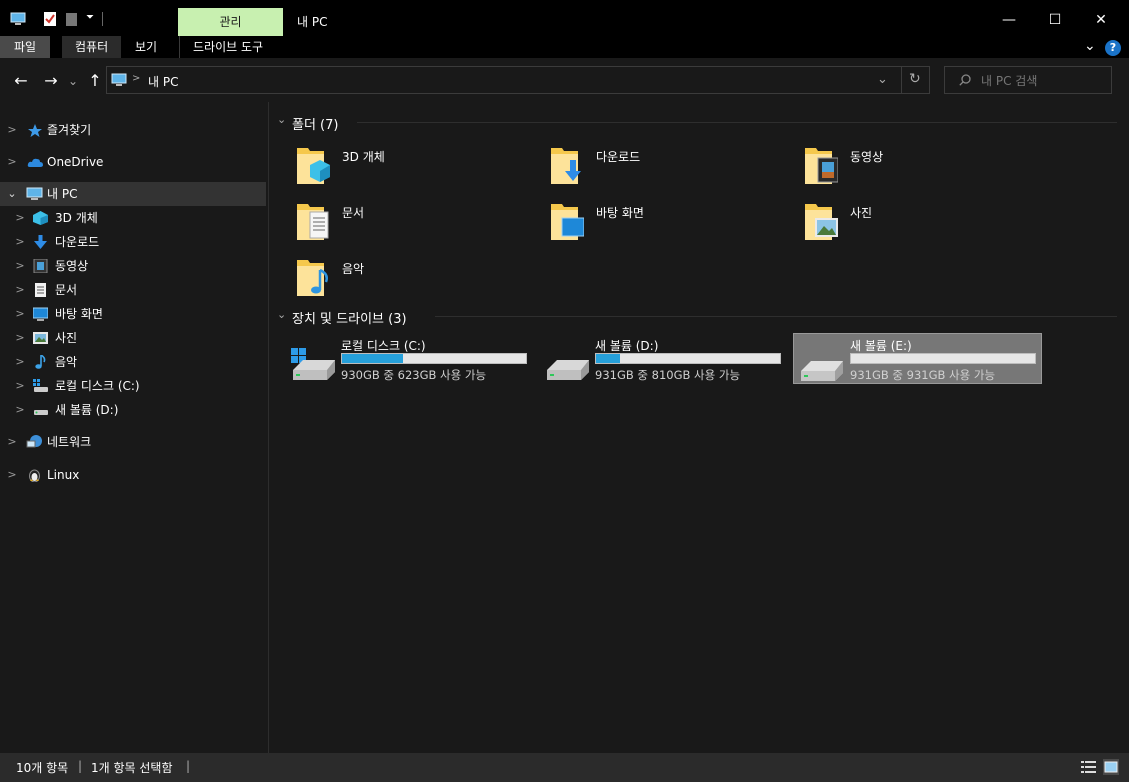 The width and height of the screenshot is (1129, 782). Describe the element at coordinates (51, 81) in the screenshot. I see `forward-button: →` at that location.